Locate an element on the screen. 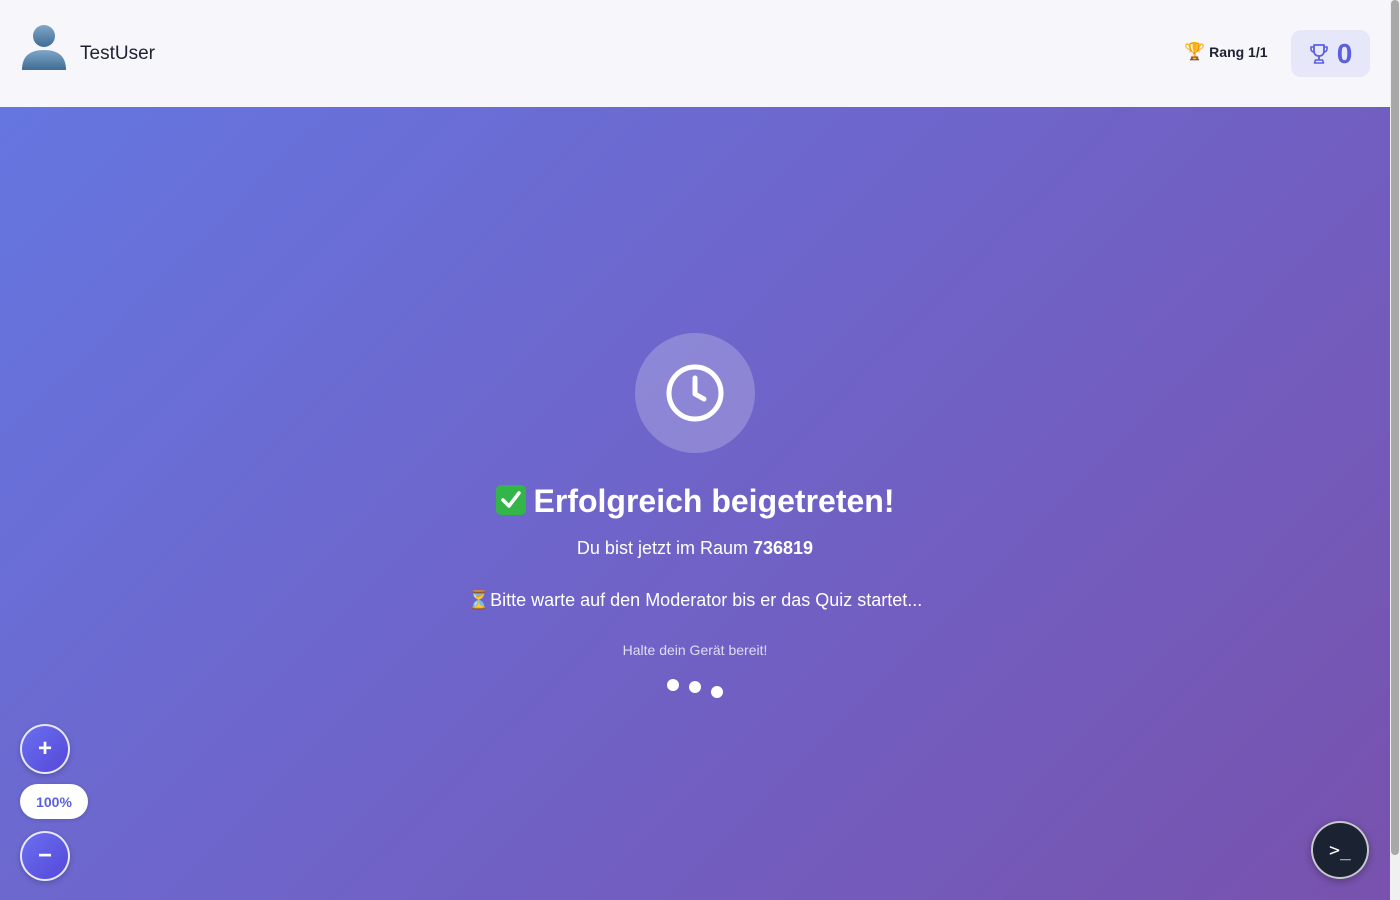  room-code: 736819 is located at coordinates (783, 548).